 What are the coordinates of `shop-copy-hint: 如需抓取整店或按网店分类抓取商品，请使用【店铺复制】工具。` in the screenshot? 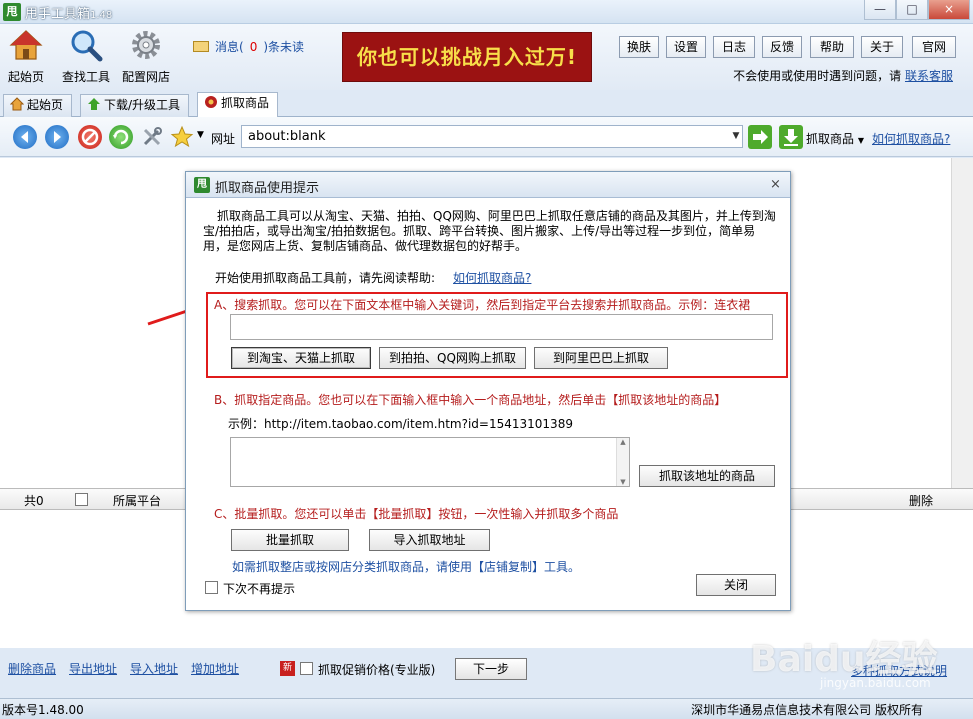 It's located at (406, 567).